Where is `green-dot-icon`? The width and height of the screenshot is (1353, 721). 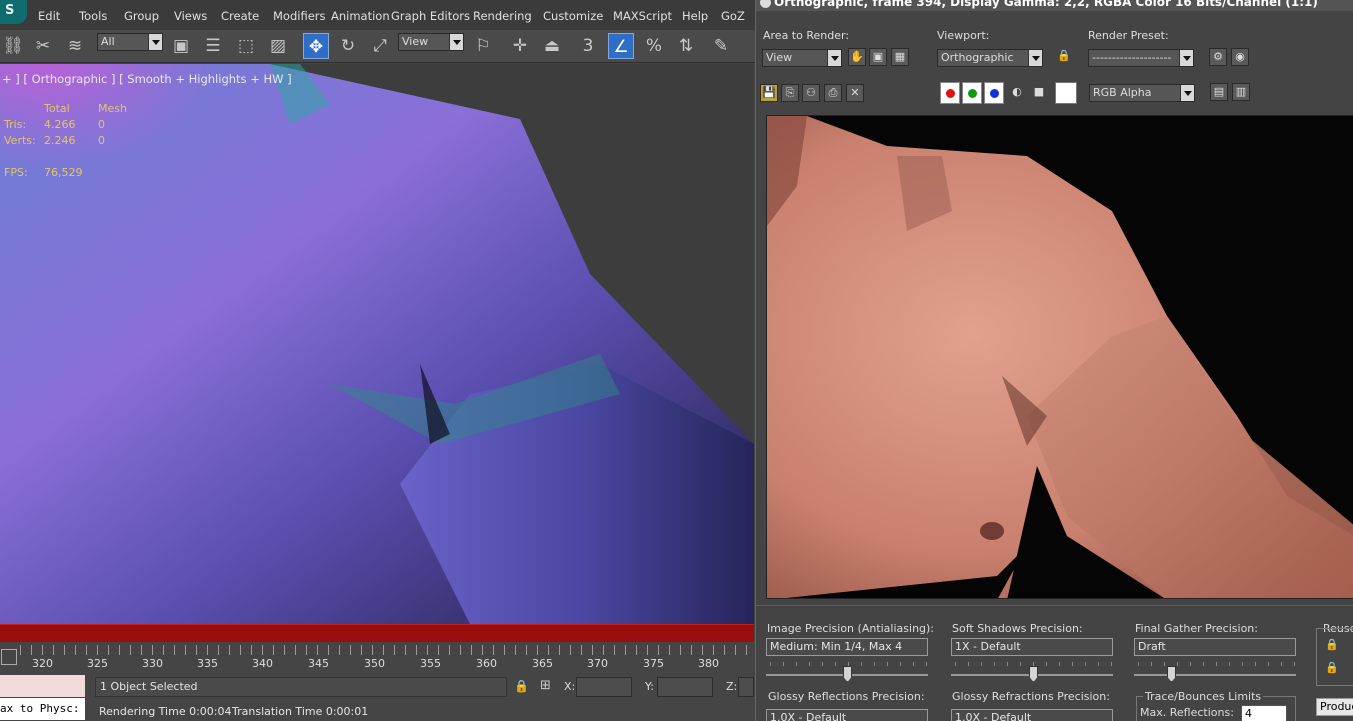
green-dot-icon is located at coordinates (972, 93).